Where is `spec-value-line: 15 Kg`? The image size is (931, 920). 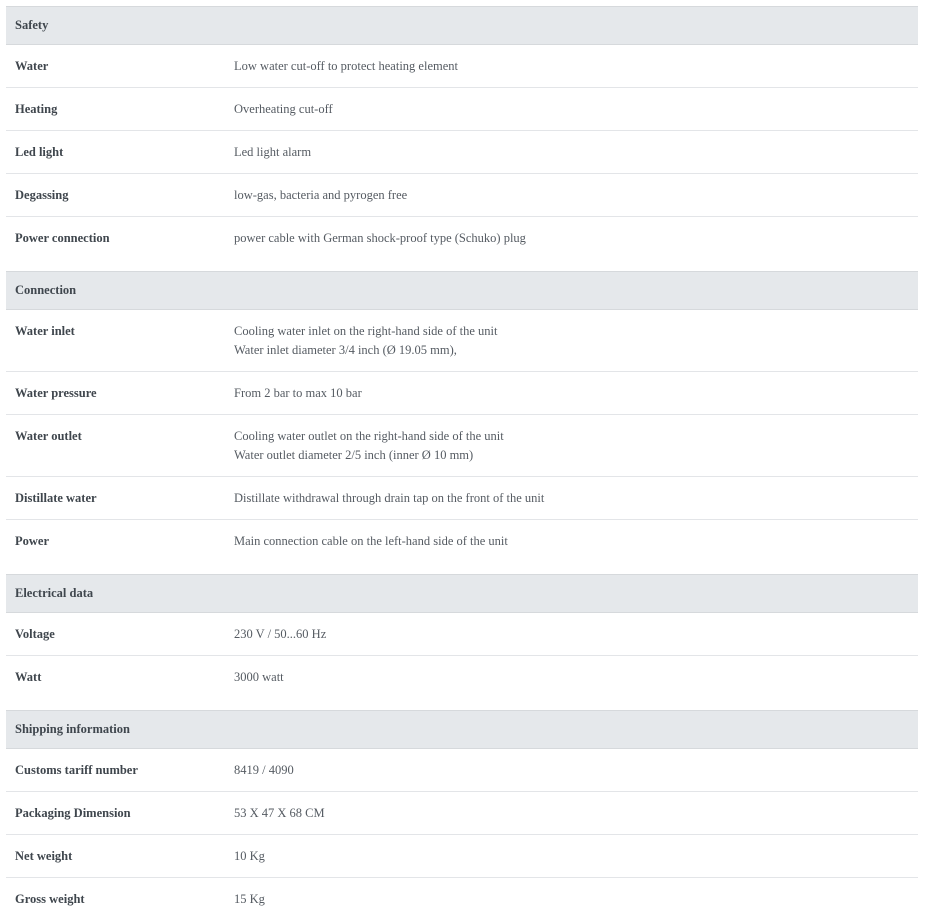
spec-value-line: 15 Kg is located at coordinates (249, 899).